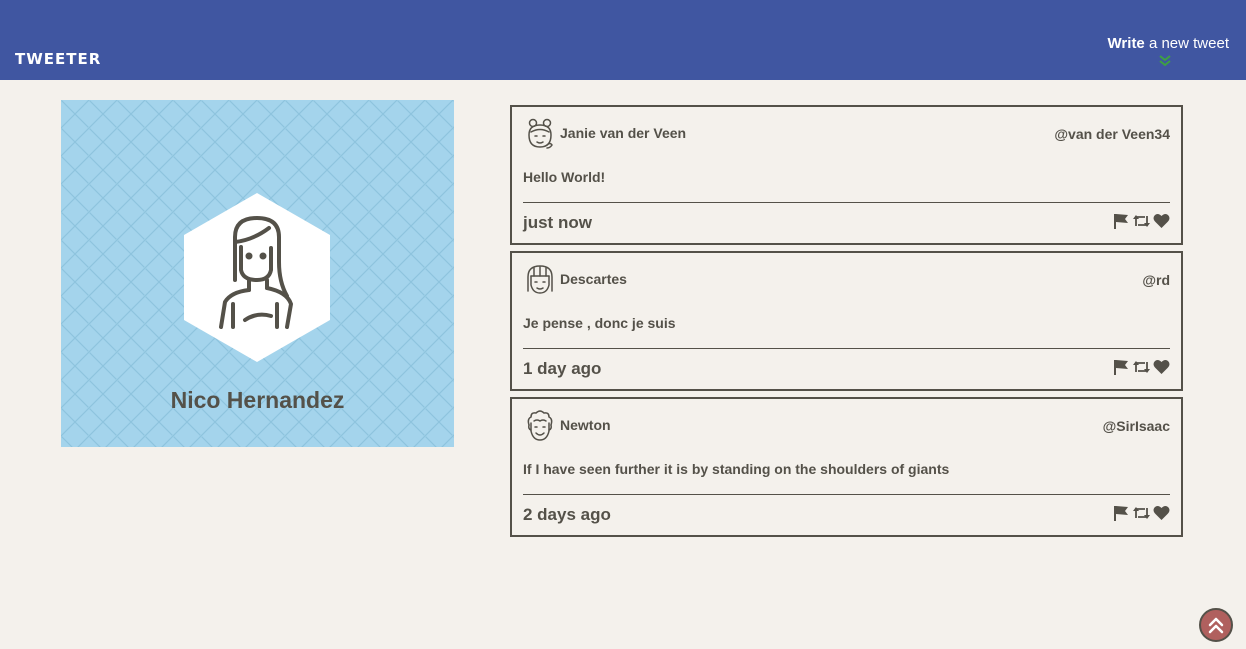 This screenshot has height=649, width=1246. I want to click on bangs-avatar-icon, so click(540, 279).